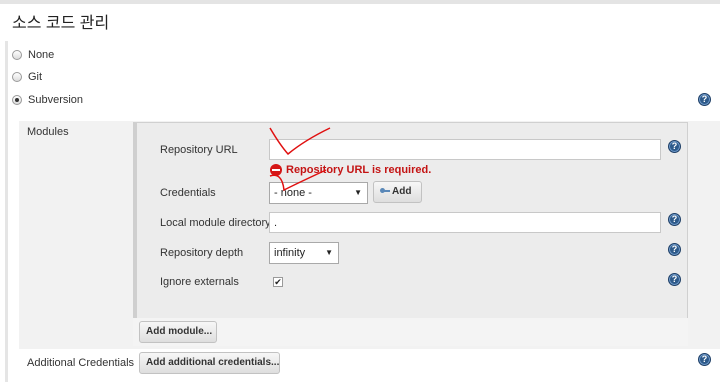  Describe the element at coordinates (360, 2) in the screenshot. I see `top-divider` at that location.